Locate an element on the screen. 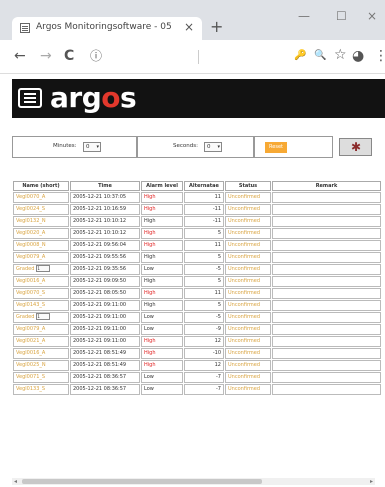  bookmark-star-icon: ☆ is located at coordinates (340, 55).